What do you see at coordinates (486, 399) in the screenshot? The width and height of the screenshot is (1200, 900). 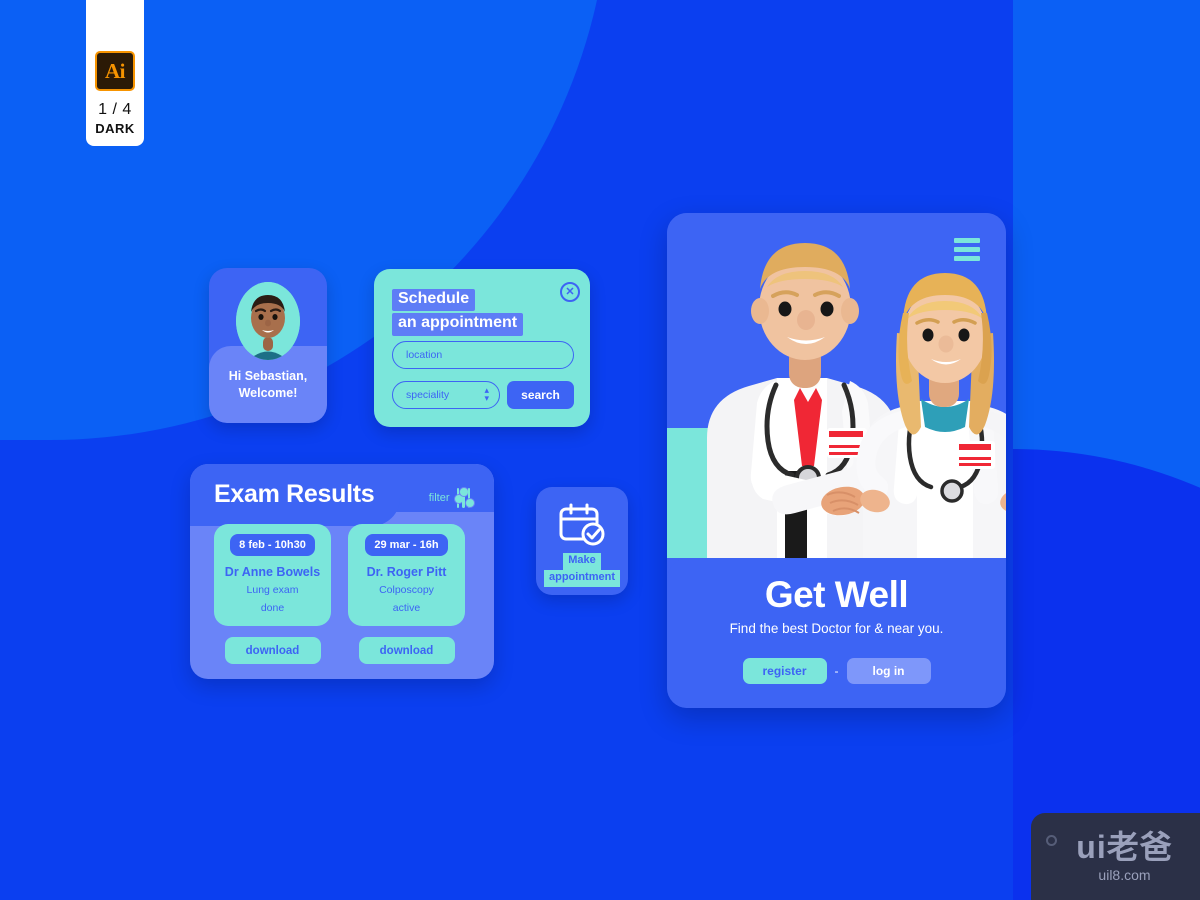 I see `stepper-down-icon: ▾` at bounding box center [486, 399].